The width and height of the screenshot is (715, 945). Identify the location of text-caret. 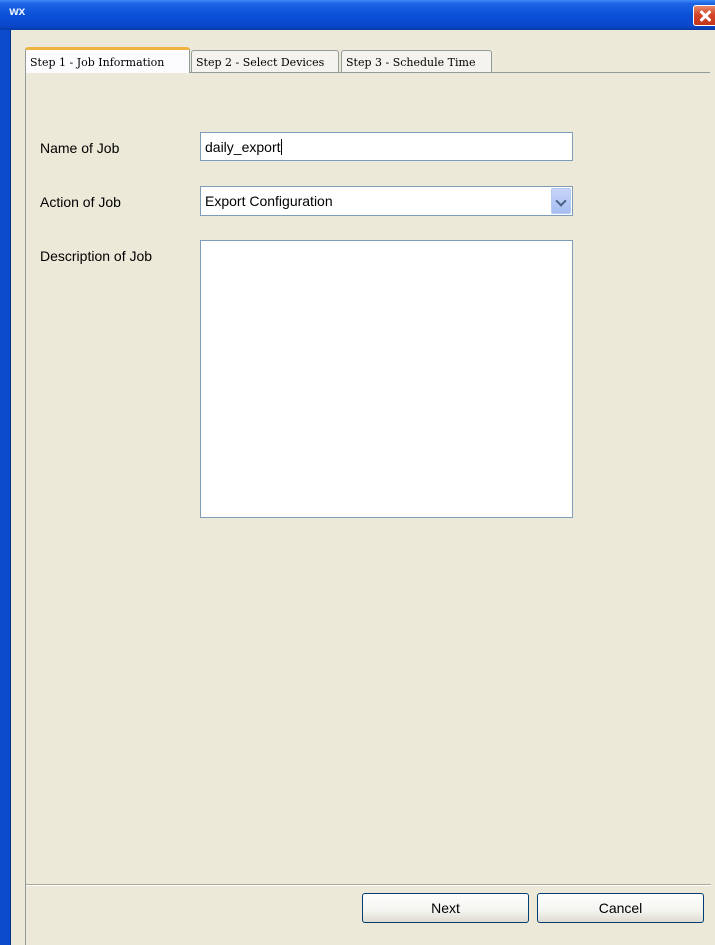
(281, 147).